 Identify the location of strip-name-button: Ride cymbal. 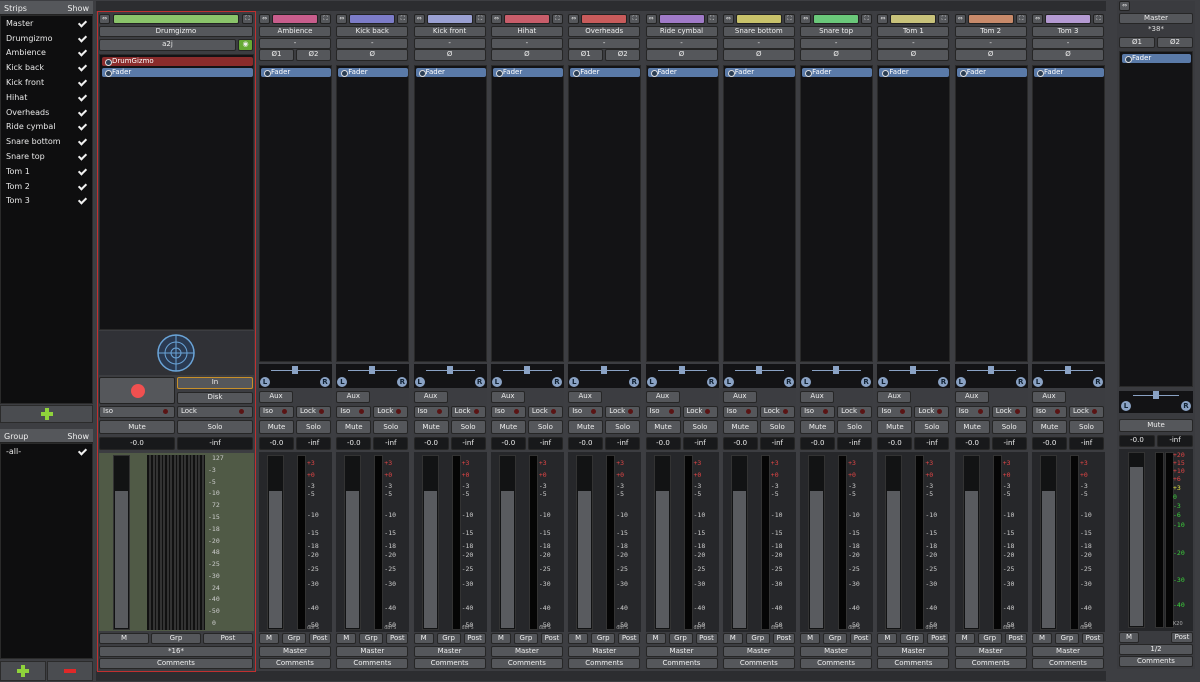
(681, 31).